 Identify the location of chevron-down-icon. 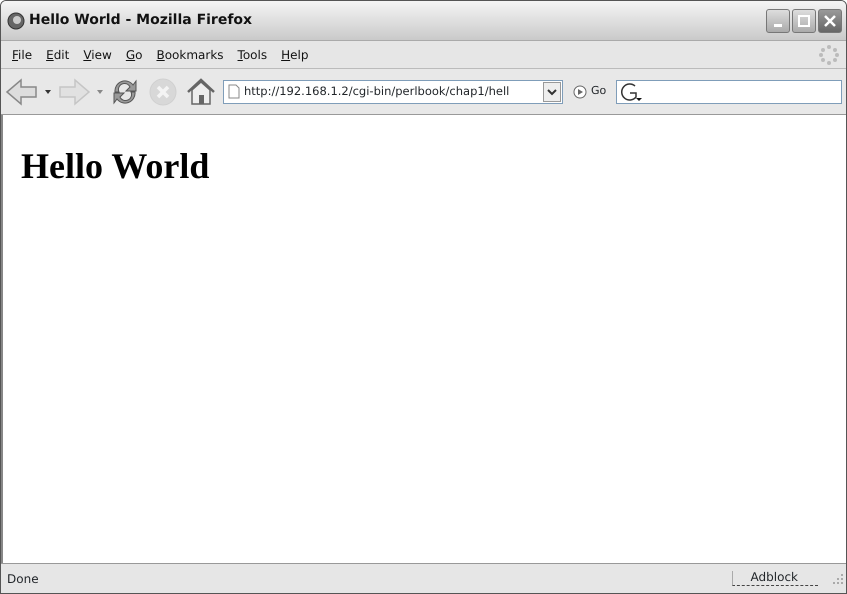
(552, 92).